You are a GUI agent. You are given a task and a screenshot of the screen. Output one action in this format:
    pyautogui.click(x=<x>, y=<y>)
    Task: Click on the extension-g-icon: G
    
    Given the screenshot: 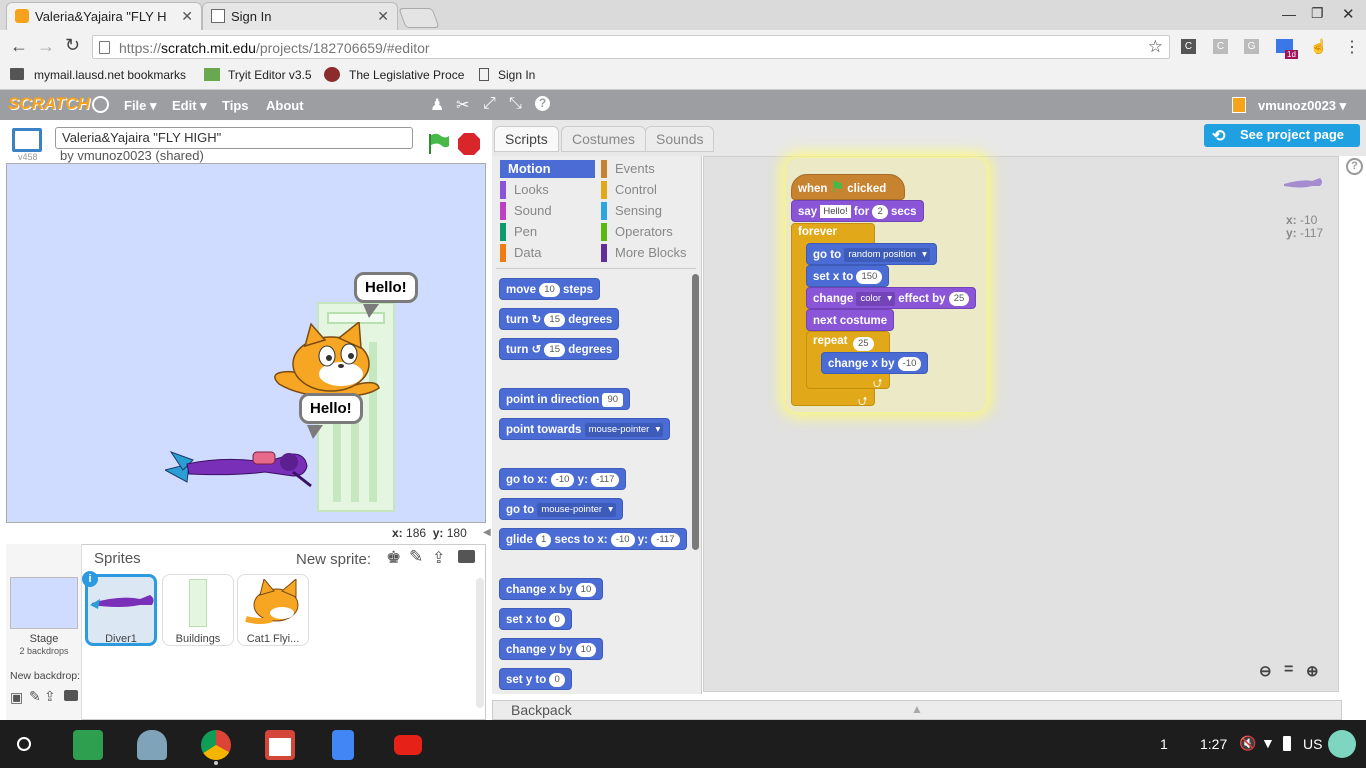 What is the action you would take?
    pyautogui.click(x=1251, y=46)
    